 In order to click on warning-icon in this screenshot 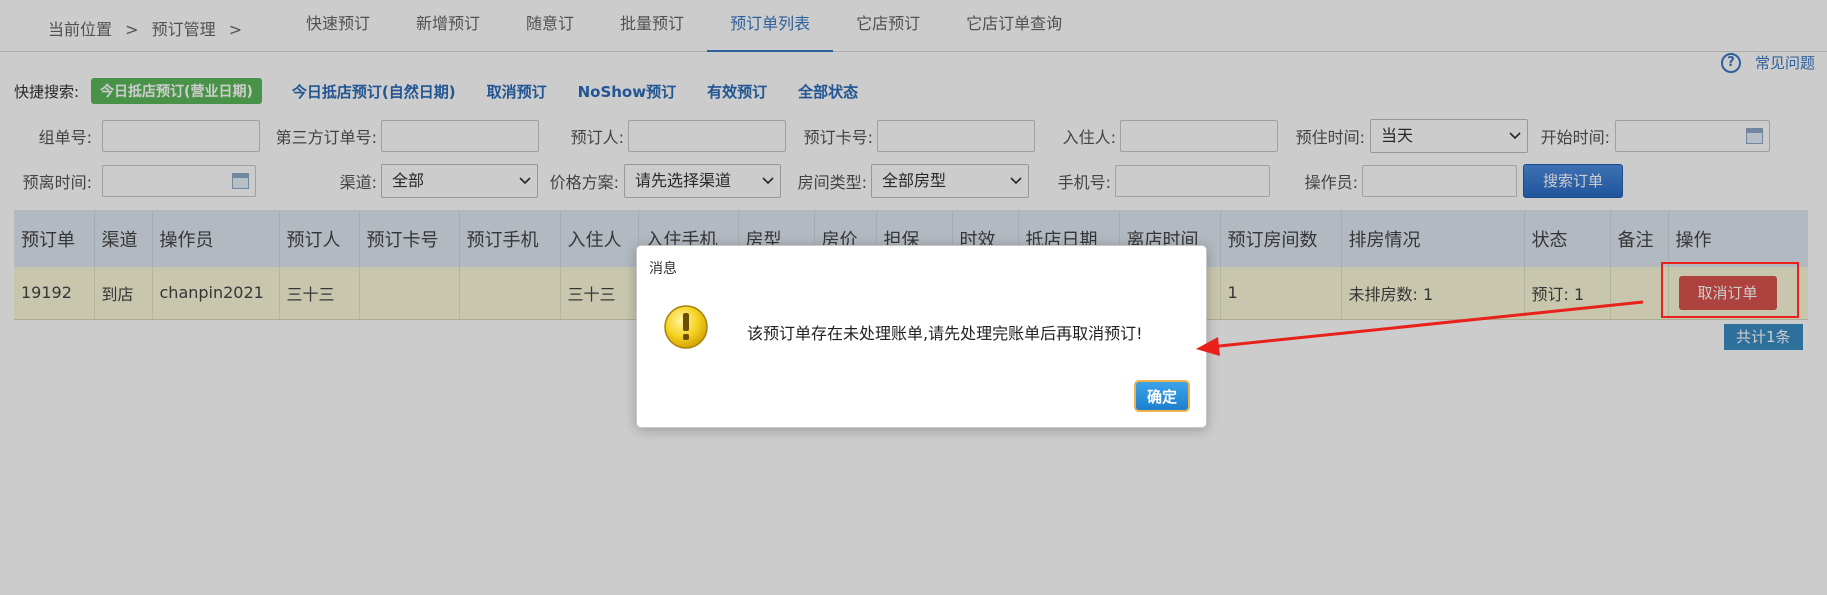, I will do `click(686, 327)`.